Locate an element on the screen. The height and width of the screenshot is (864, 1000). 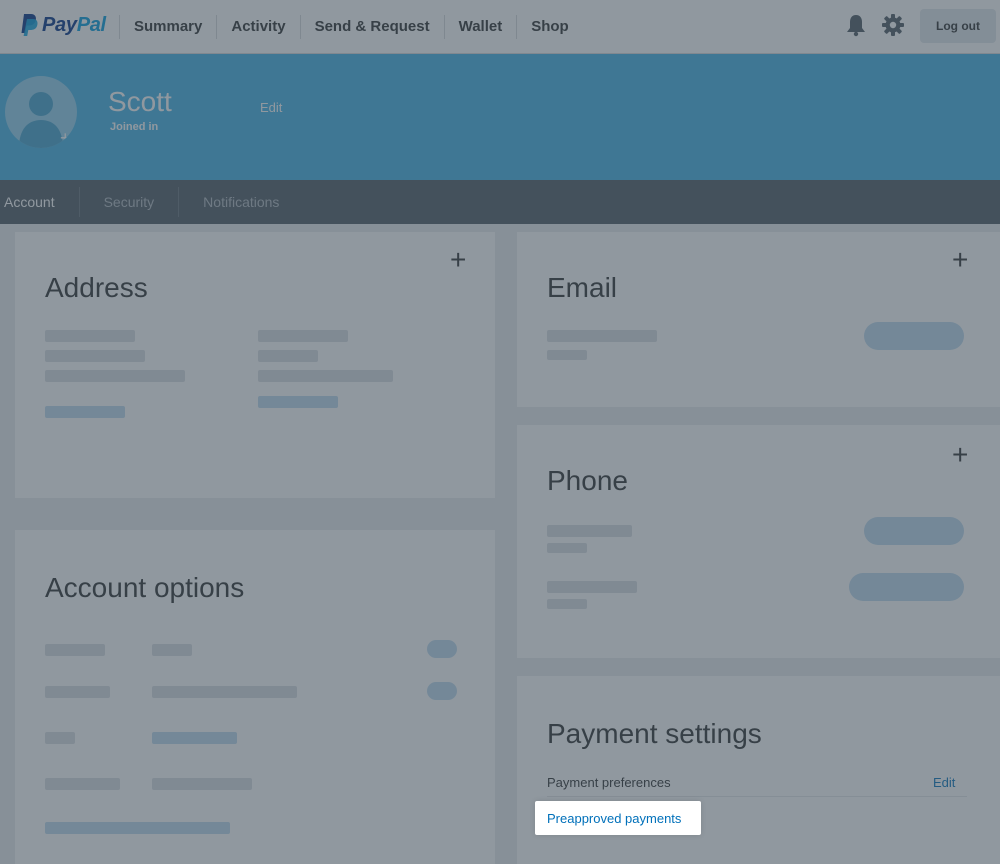
address-title: Address is located at coordinates (96, 287).